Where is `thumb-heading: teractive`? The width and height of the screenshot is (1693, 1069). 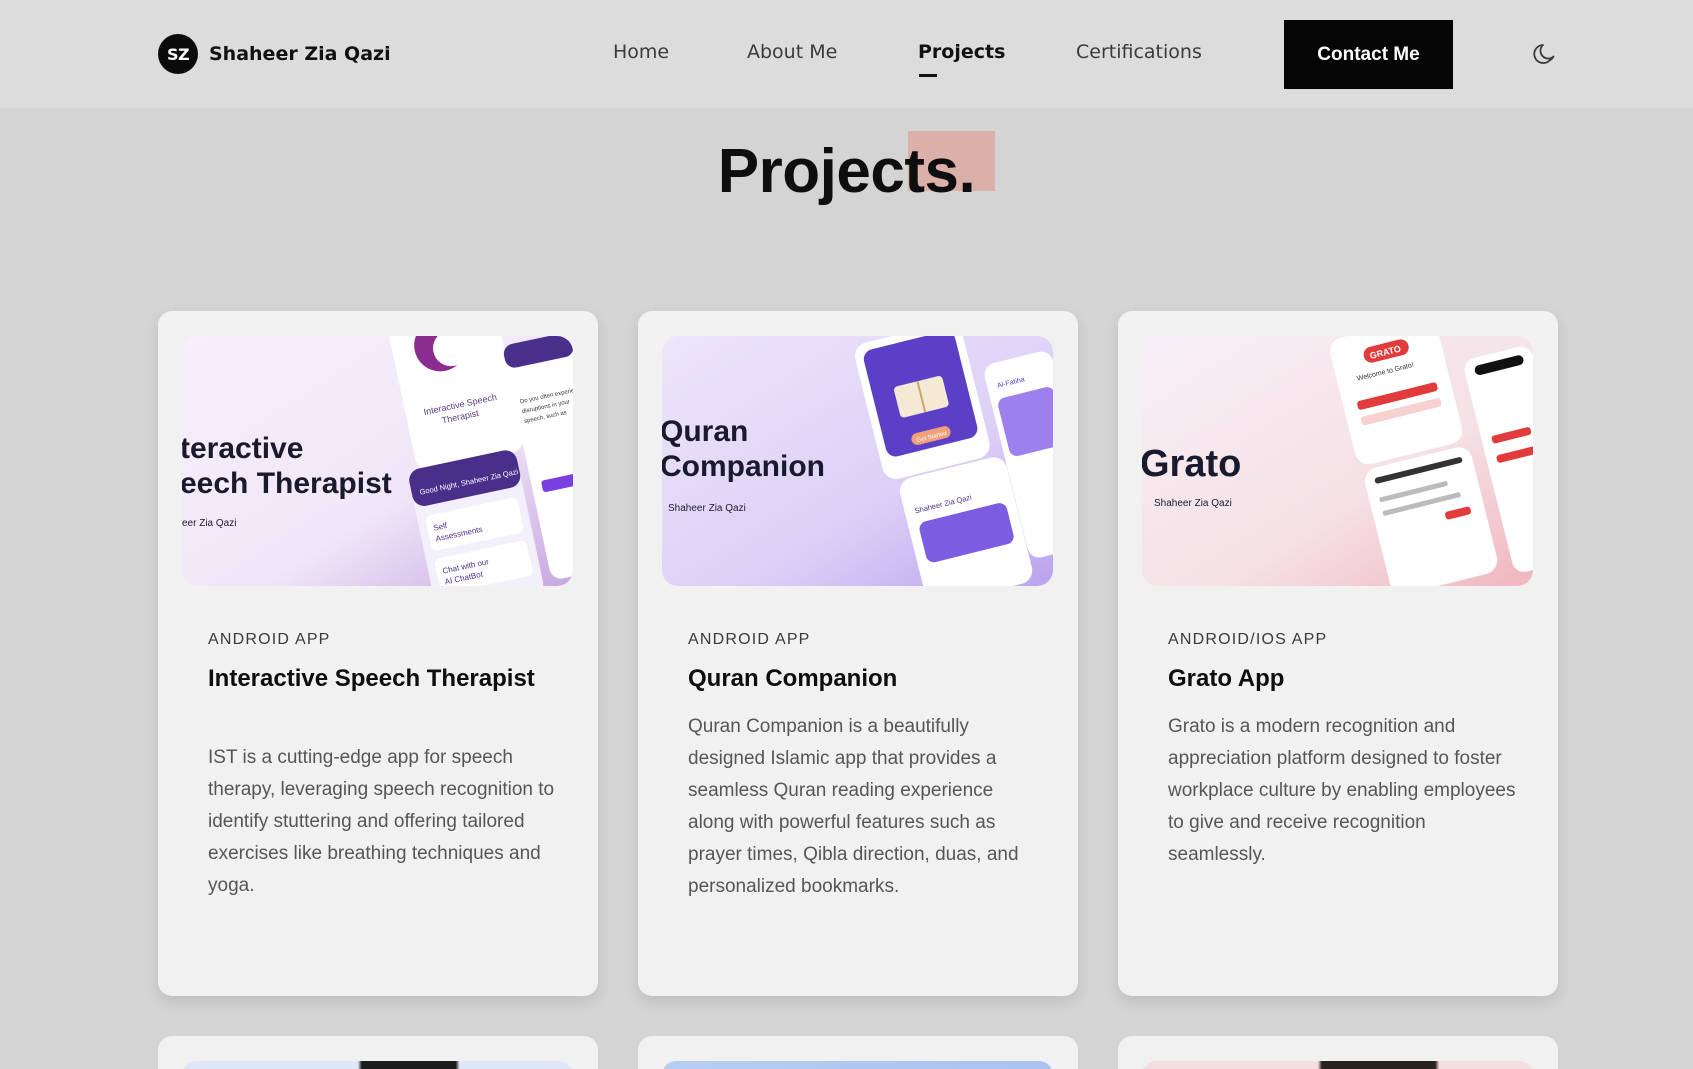 thumb-heading: teractive is located at coordinates (242, 448).